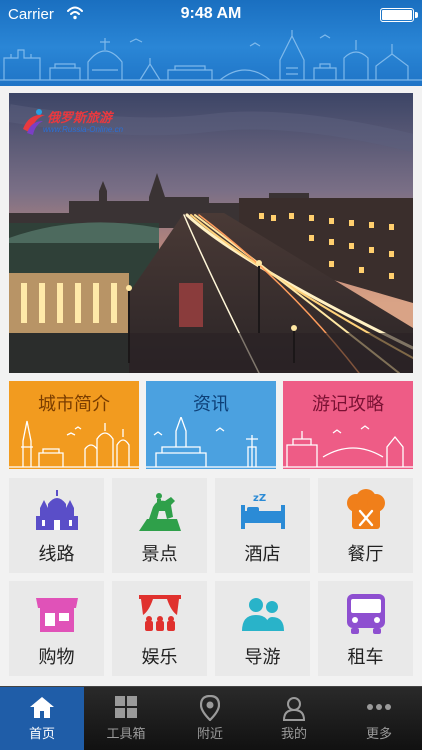  What do you see at coordinates (42, 708) in the screenshot?
I see `home-icon` at bounding box center [42, 708].